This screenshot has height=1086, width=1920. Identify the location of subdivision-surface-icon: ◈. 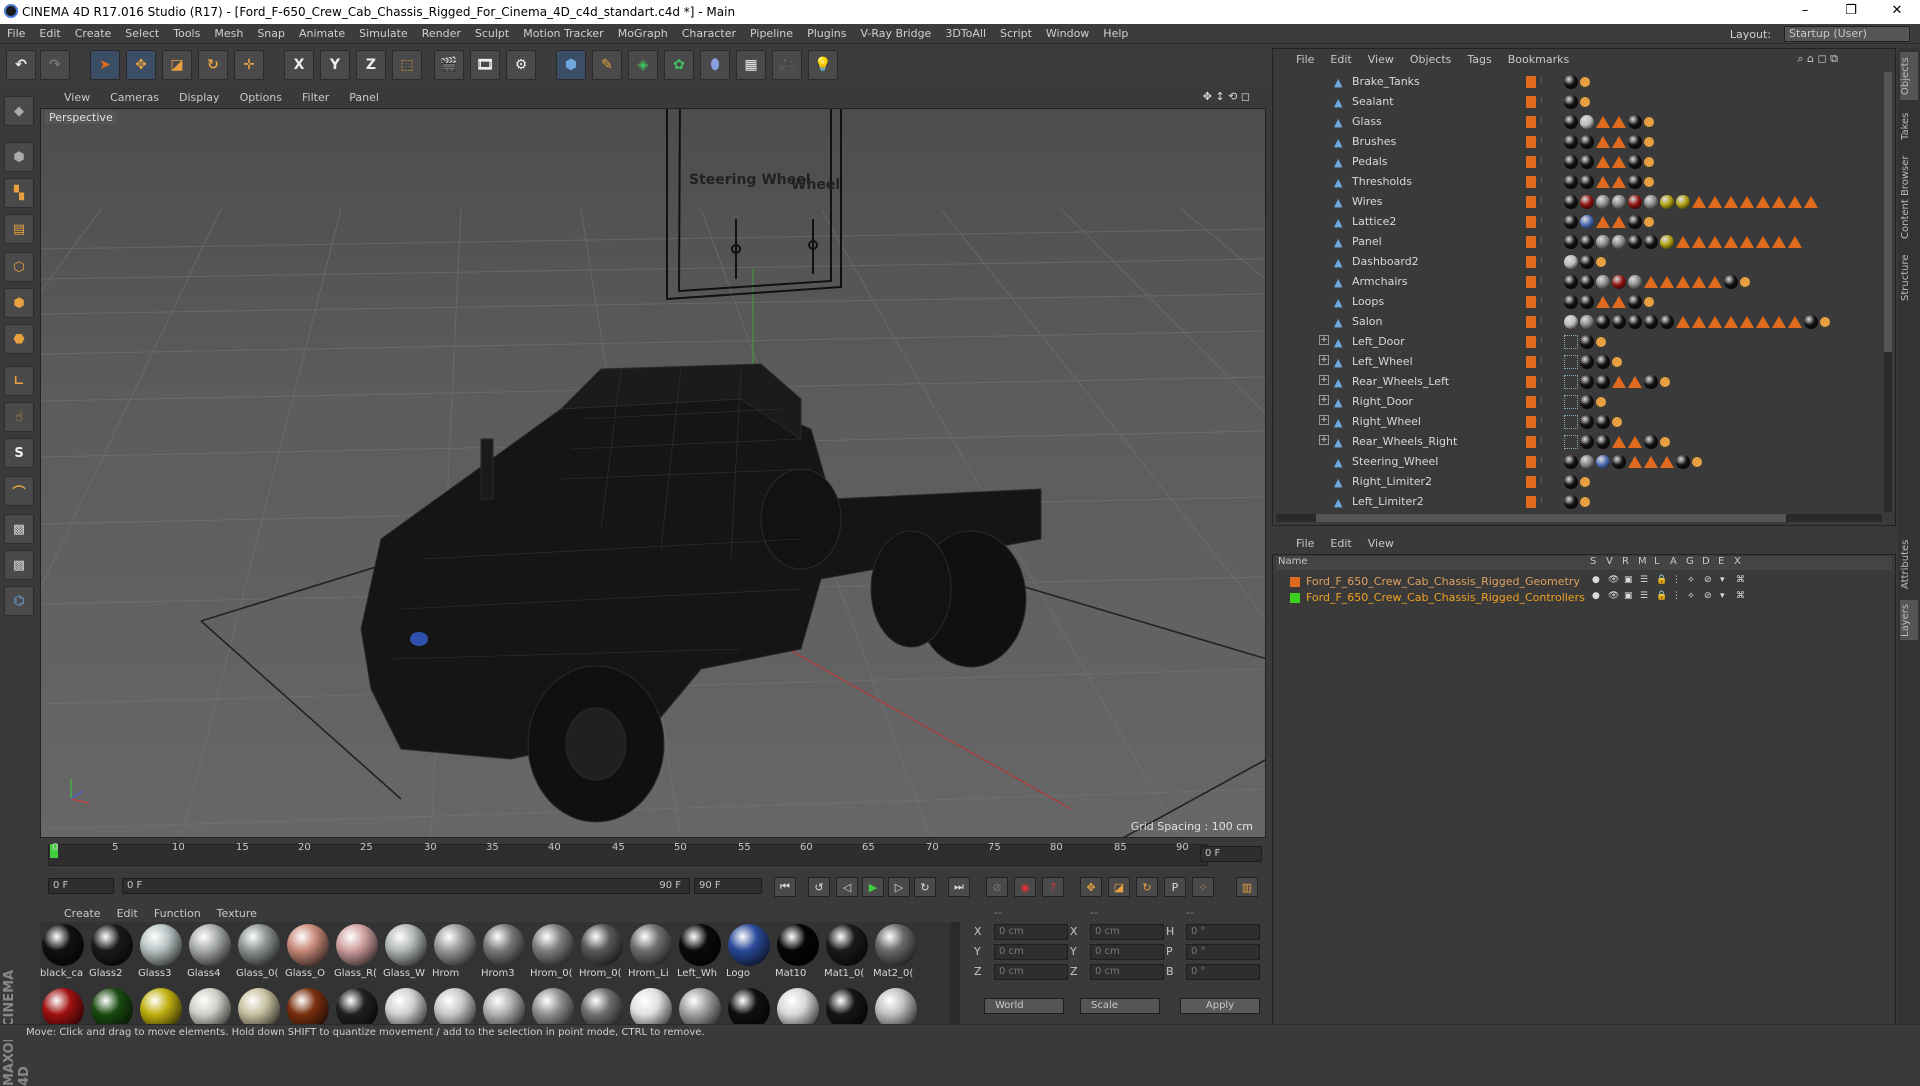
(643, 65).